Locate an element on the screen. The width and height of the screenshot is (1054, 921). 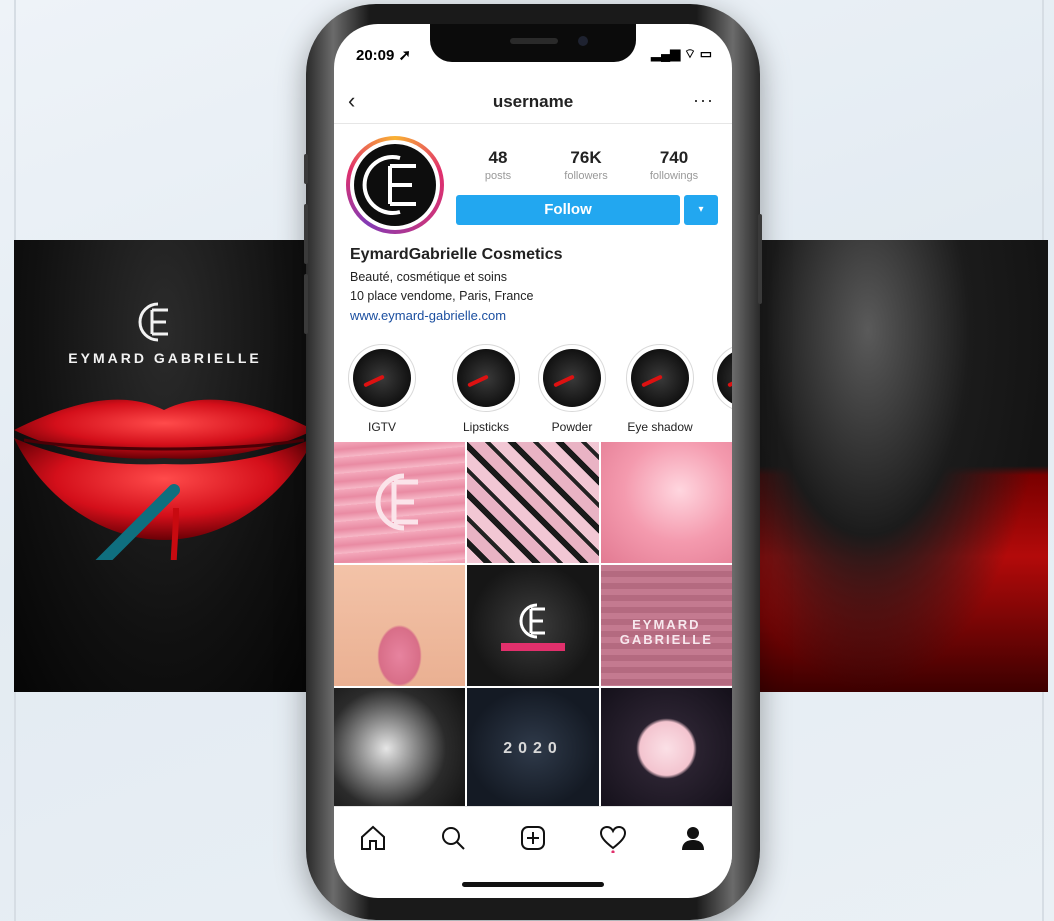
home-indicator is located at coordinates (533, 884).